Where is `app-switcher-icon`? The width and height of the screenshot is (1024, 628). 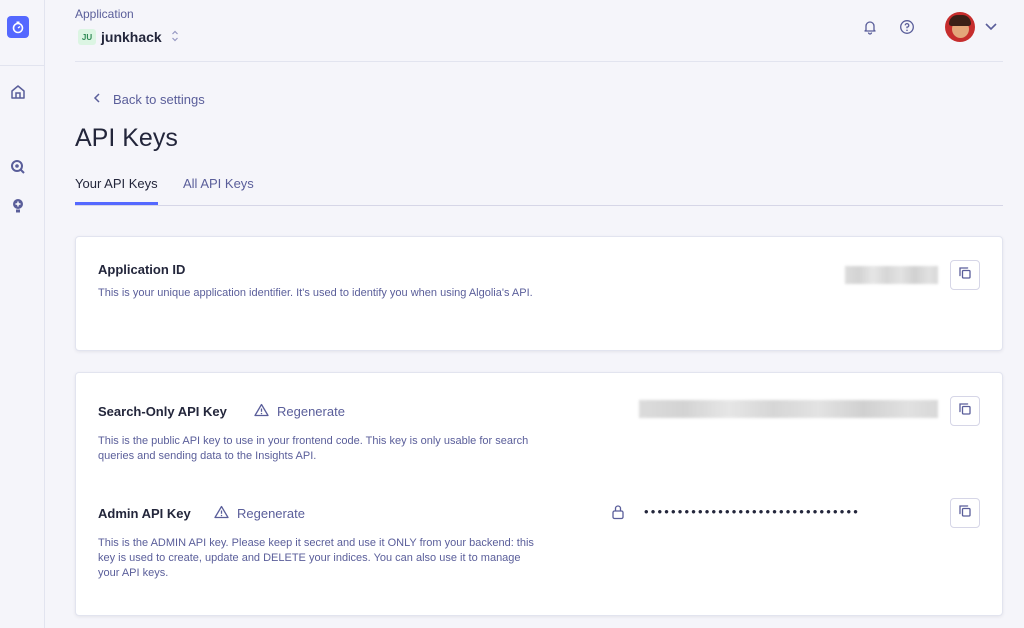 app-switcher-icon is located at coordinates (175, 36).